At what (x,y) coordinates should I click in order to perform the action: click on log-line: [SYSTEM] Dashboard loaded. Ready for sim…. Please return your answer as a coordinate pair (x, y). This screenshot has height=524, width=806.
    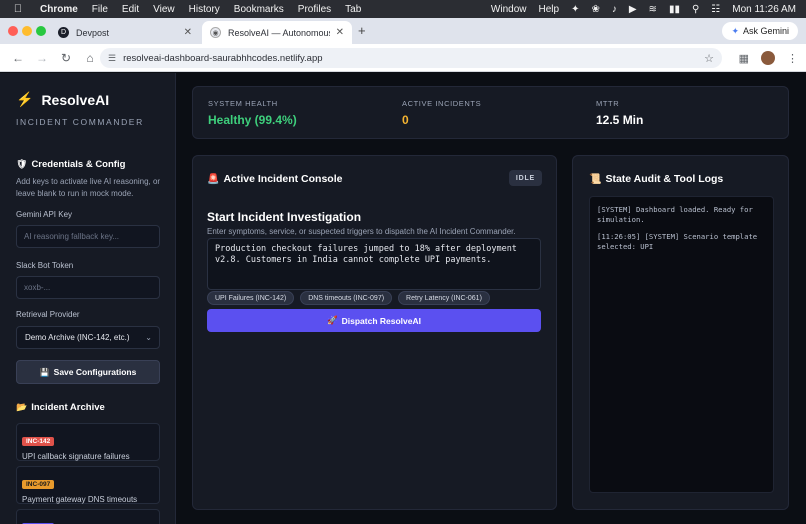
    Looking at the image, I should click on (675, 214).